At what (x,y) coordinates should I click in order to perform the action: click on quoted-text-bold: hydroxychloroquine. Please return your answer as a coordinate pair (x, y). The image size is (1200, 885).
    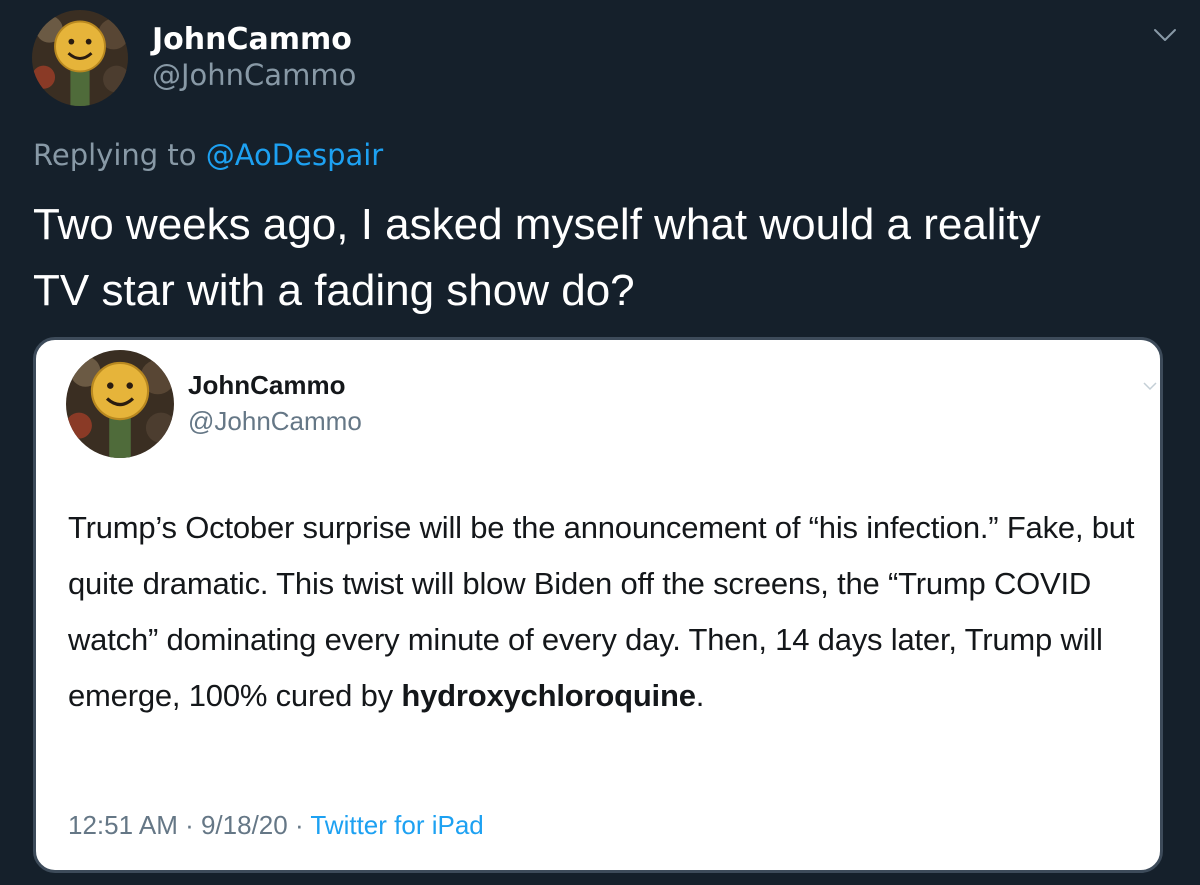
    Looking at the image, I should click on (548, 695).